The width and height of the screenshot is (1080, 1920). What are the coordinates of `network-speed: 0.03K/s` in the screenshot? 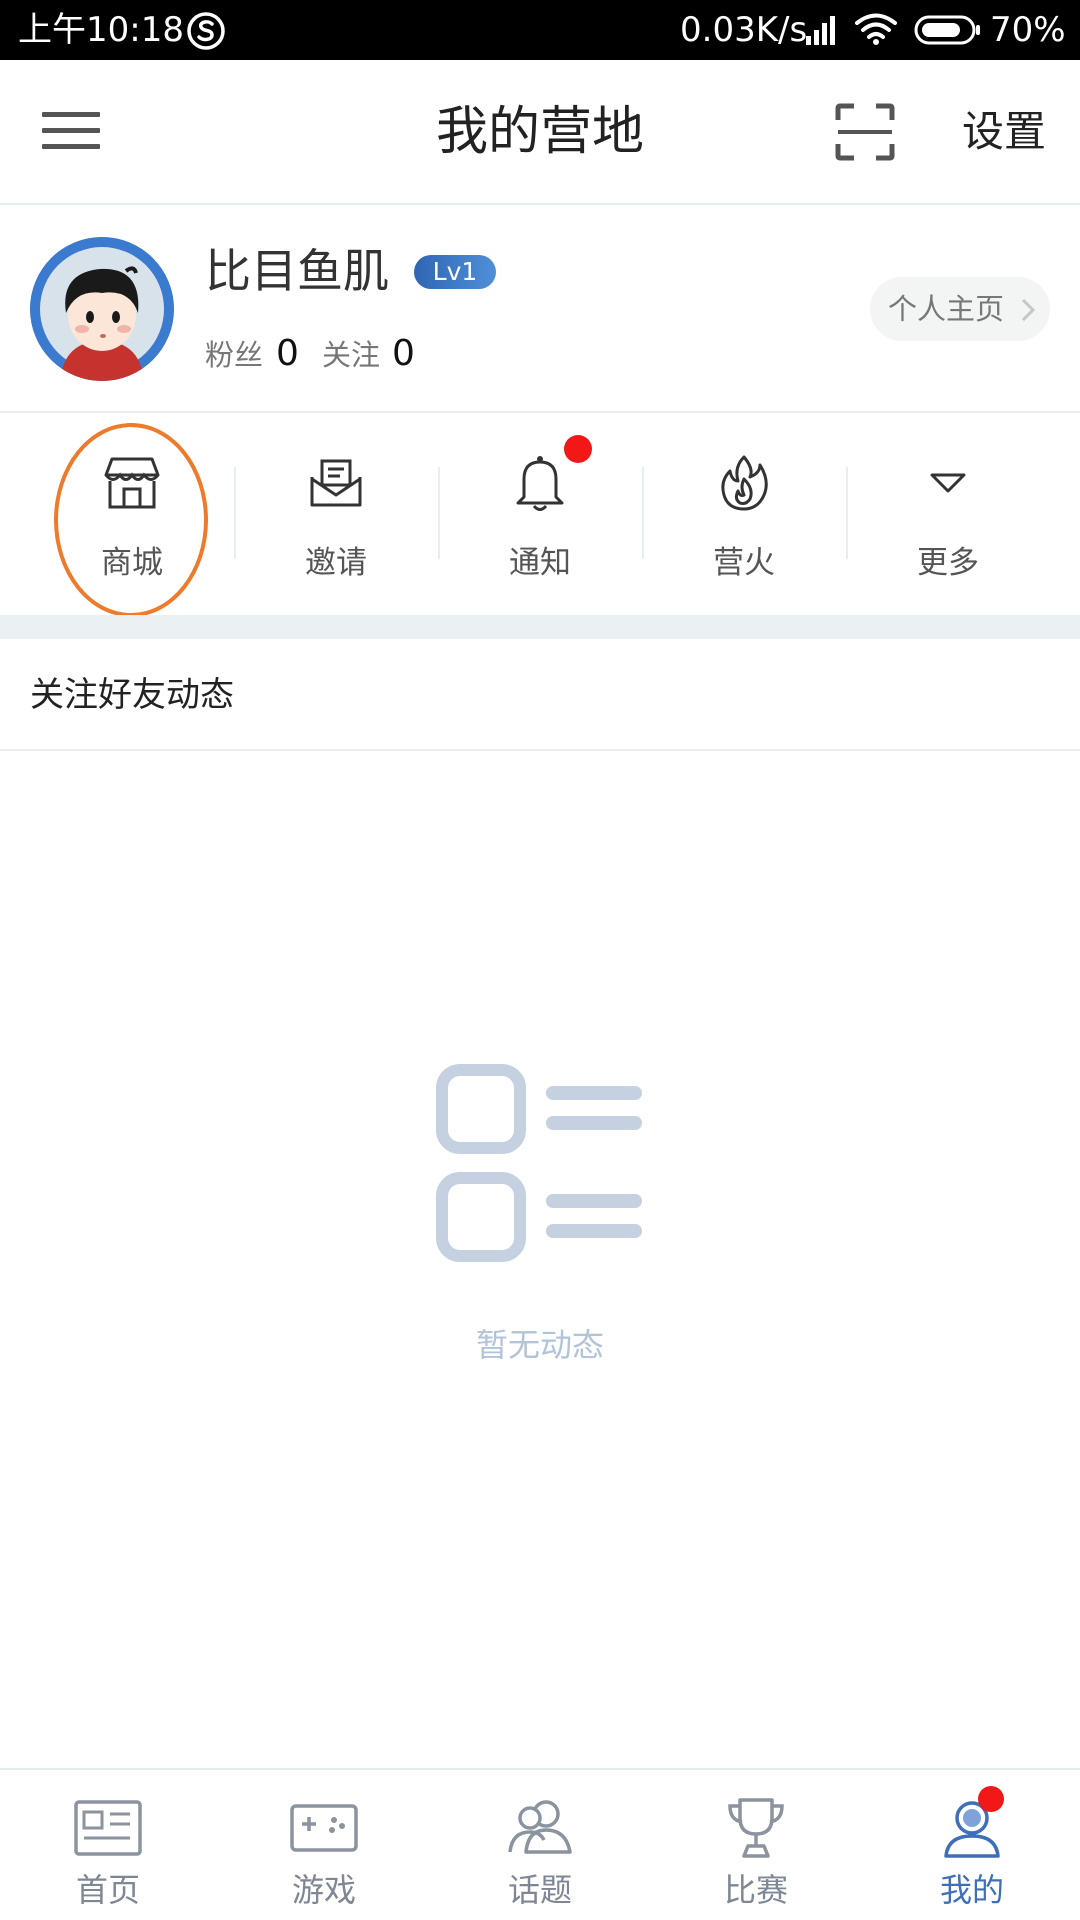 It's located at (744, 30).